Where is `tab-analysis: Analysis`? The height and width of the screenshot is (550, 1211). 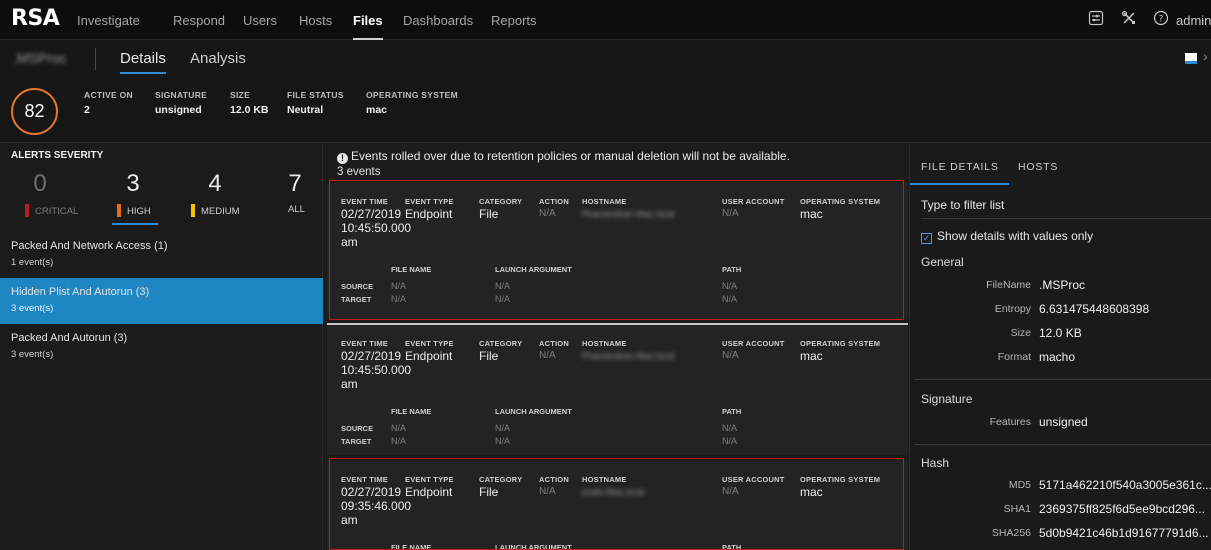 tab-analysis: Analysis is located at coordinates (218, 58).